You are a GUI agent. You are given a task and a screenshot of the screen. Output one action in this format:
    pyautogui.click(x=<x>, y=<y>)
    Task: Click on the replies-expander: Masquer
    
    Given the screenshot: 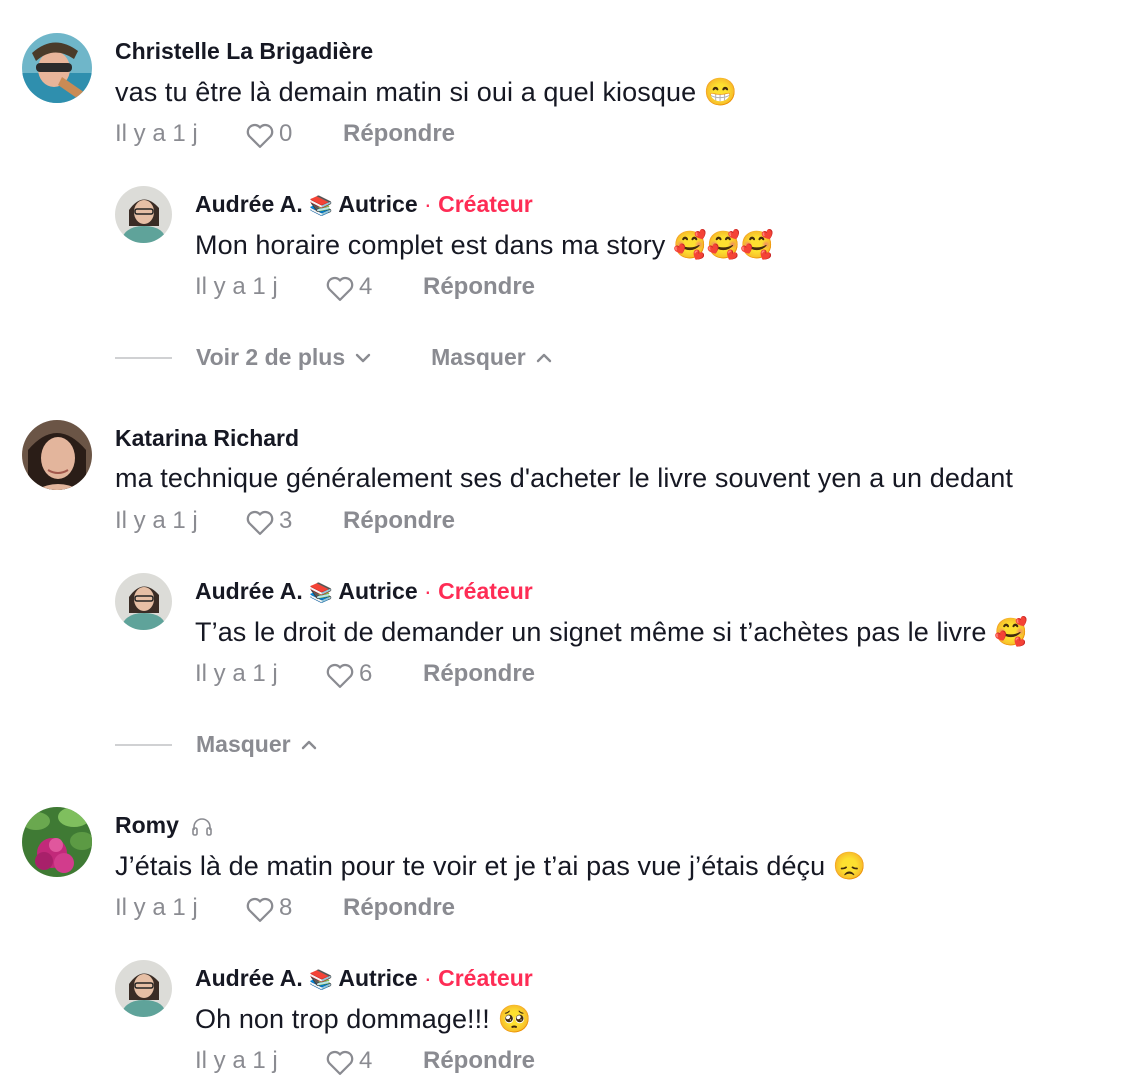 What is the action you would take?
    pyautogui.click(x=216, y=744)
    